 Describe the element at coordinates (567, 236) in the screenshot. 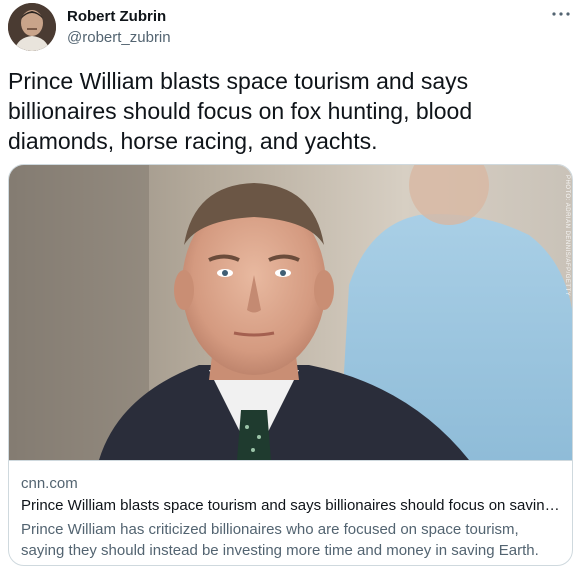

I see `photo-credit: PHOTO: ADRIAN DENNIS/AFP/GETTY` at that location.